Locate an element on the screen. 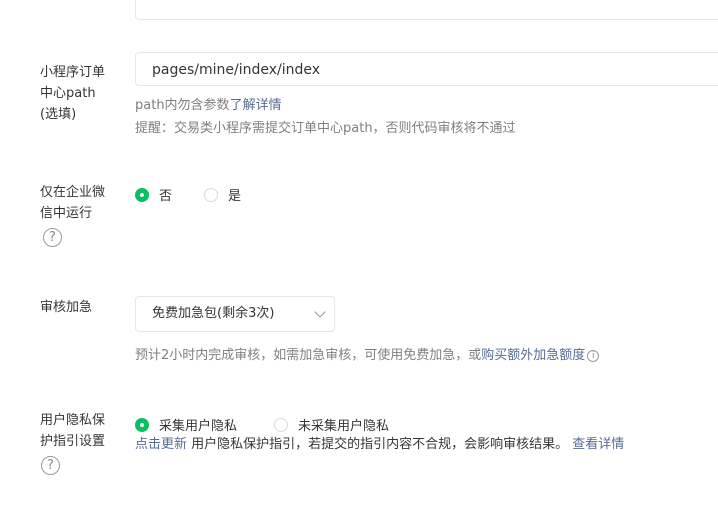 Image resolution: width=718 pixels, height=518 pixels. update-privacy-link: 点击更新 is located at coordinates (161, 444).